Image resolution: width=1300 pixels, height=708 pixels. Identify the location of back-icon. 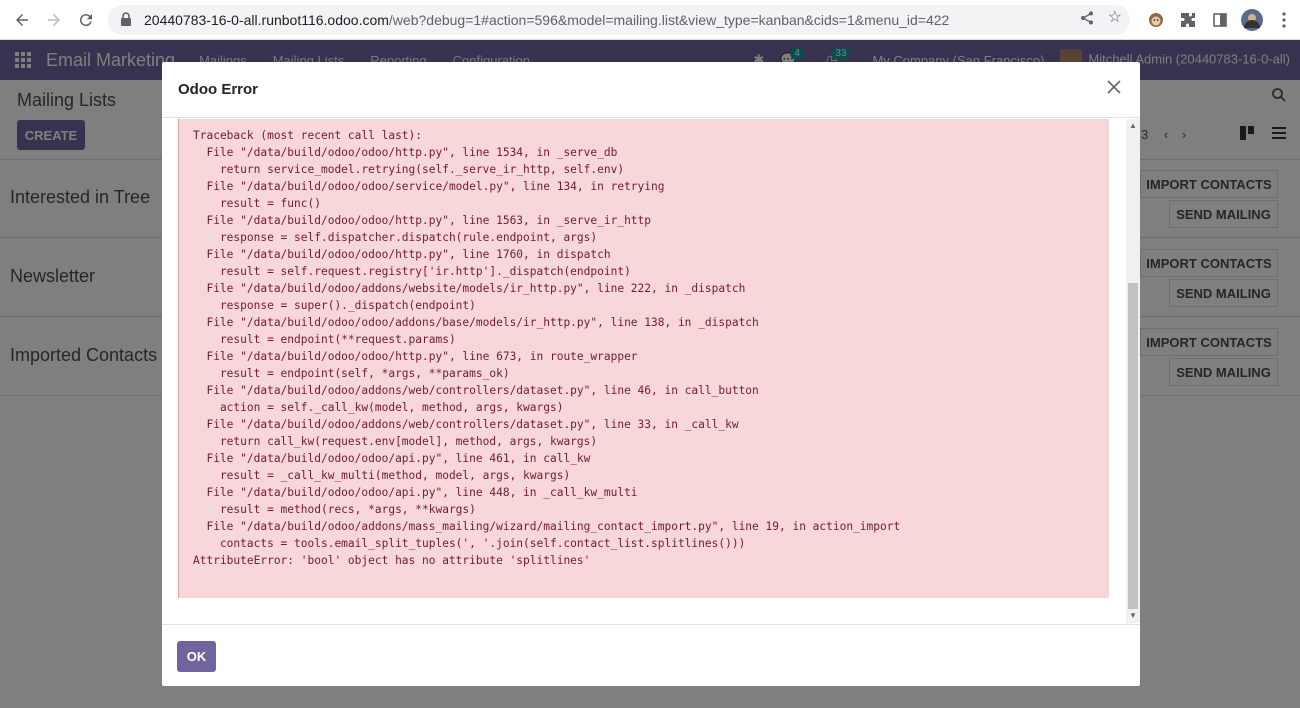
(22, 20).